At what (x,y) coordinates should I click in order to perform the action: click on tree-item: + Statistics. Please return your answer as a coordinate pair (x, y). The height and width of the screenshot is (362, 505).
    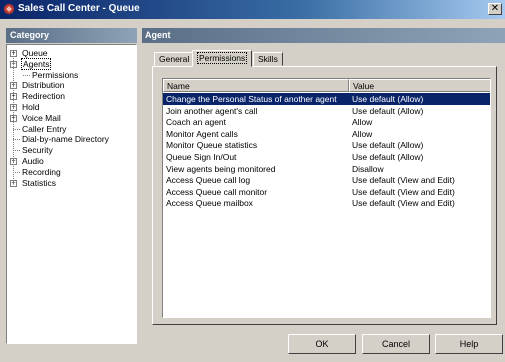
    Looking at the image, I should click on (33, 183).